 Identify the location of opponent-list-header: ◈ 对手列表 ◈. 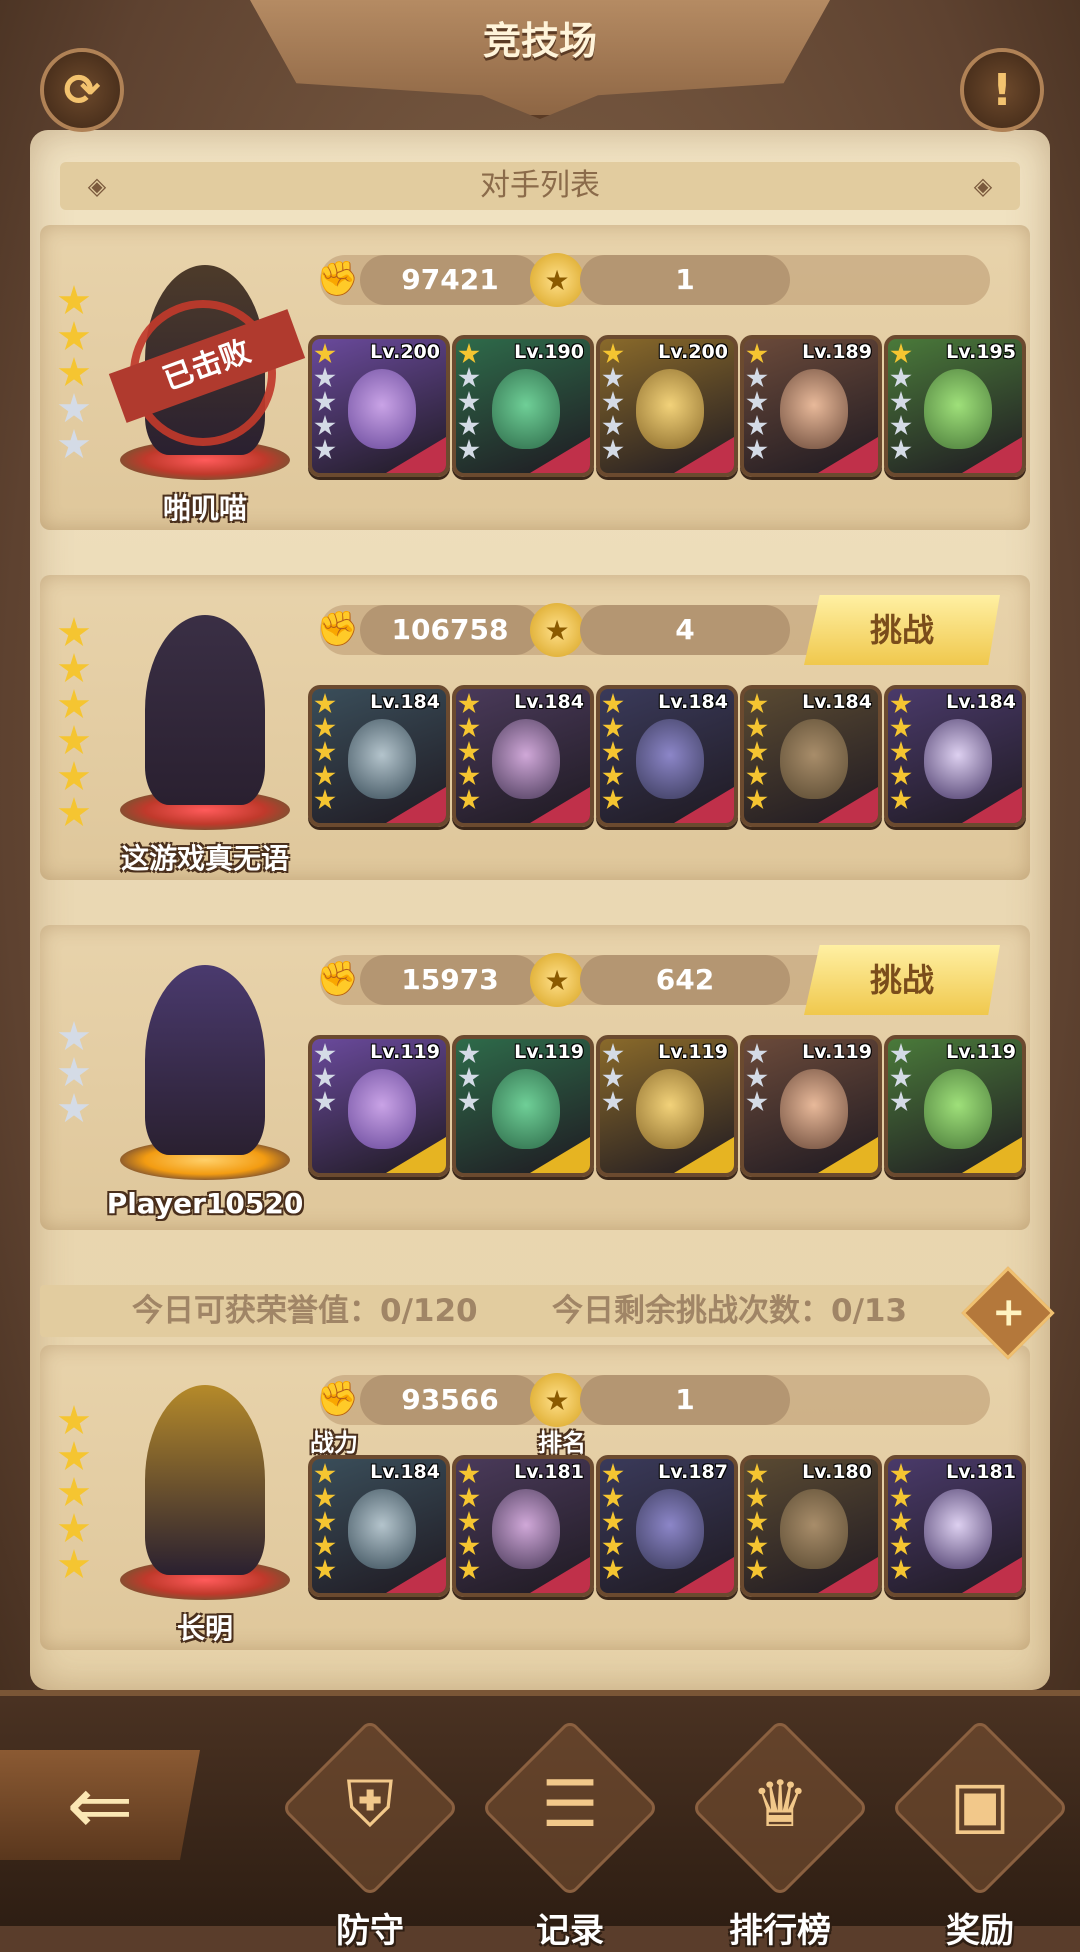
(540, 186).